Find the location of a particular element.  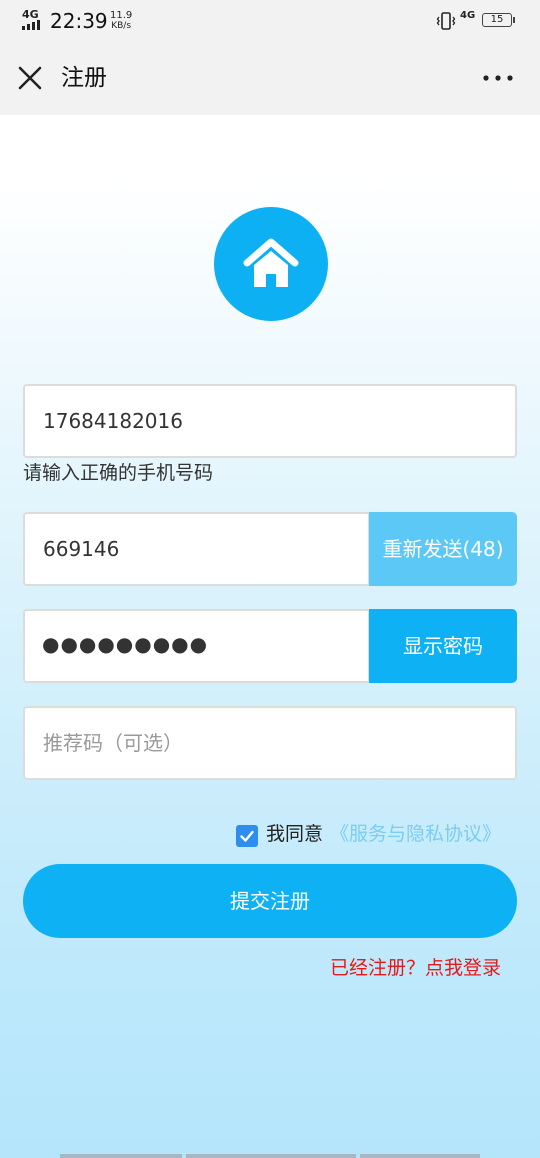

clock: 22:39 is located at coordinates (79, 21).